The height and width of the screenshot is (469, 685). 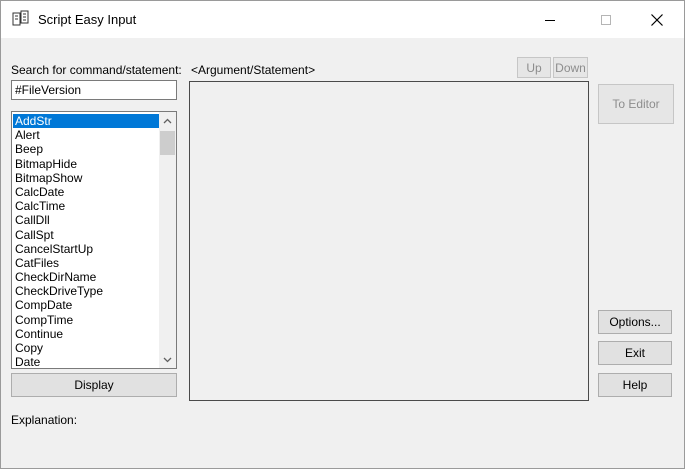 What do you see at coordinates (342, 19) in the screenshot?
I see `title-bar: Script Easy Input` at bounding box center [342, 19].